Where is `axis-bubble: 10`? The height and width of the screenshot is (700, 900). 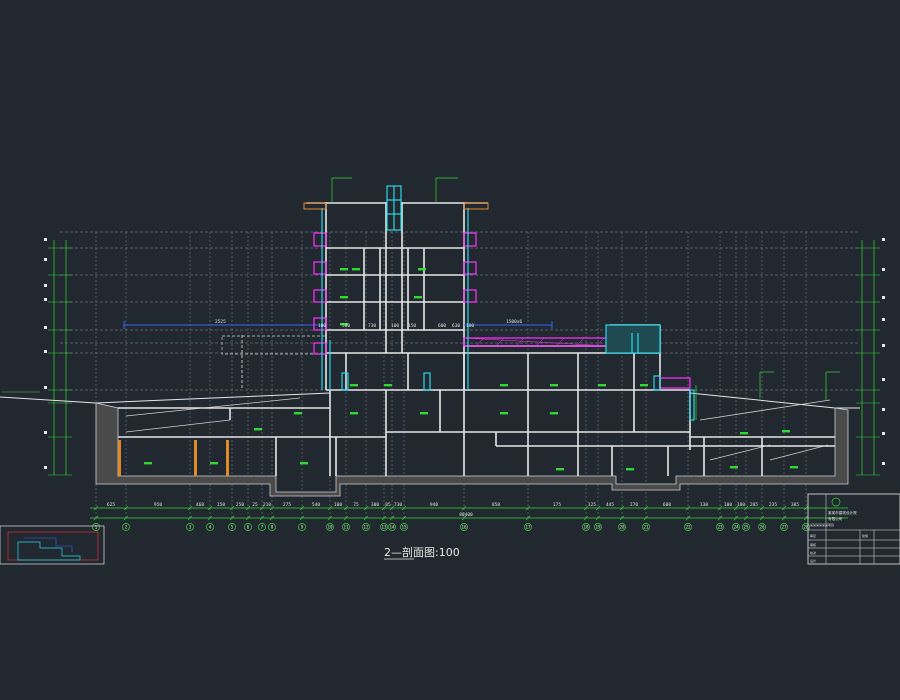 axis-bubble: 10 is located at coordinates (330, 527).